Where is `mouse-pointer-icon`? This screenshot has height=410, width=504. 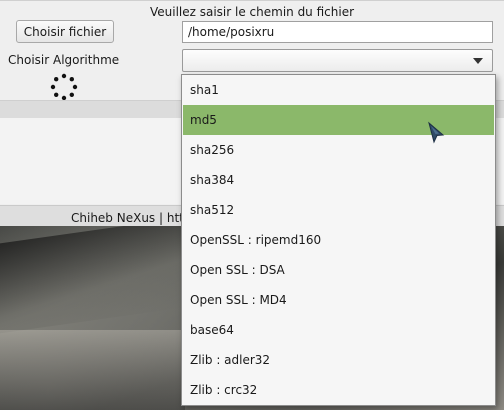 mouse-pointer-icon is located at coordinates (436, 132).